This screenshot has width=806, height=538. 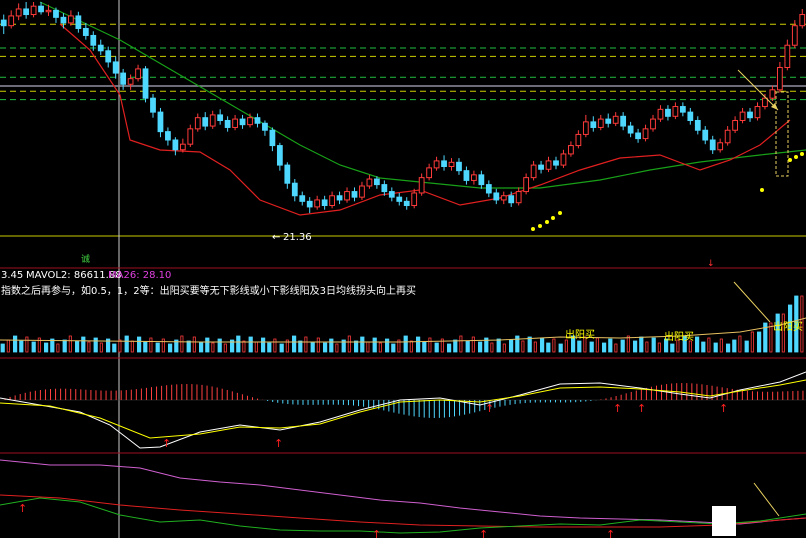 I want to click on volume-bars, so click(x=402, y=324).